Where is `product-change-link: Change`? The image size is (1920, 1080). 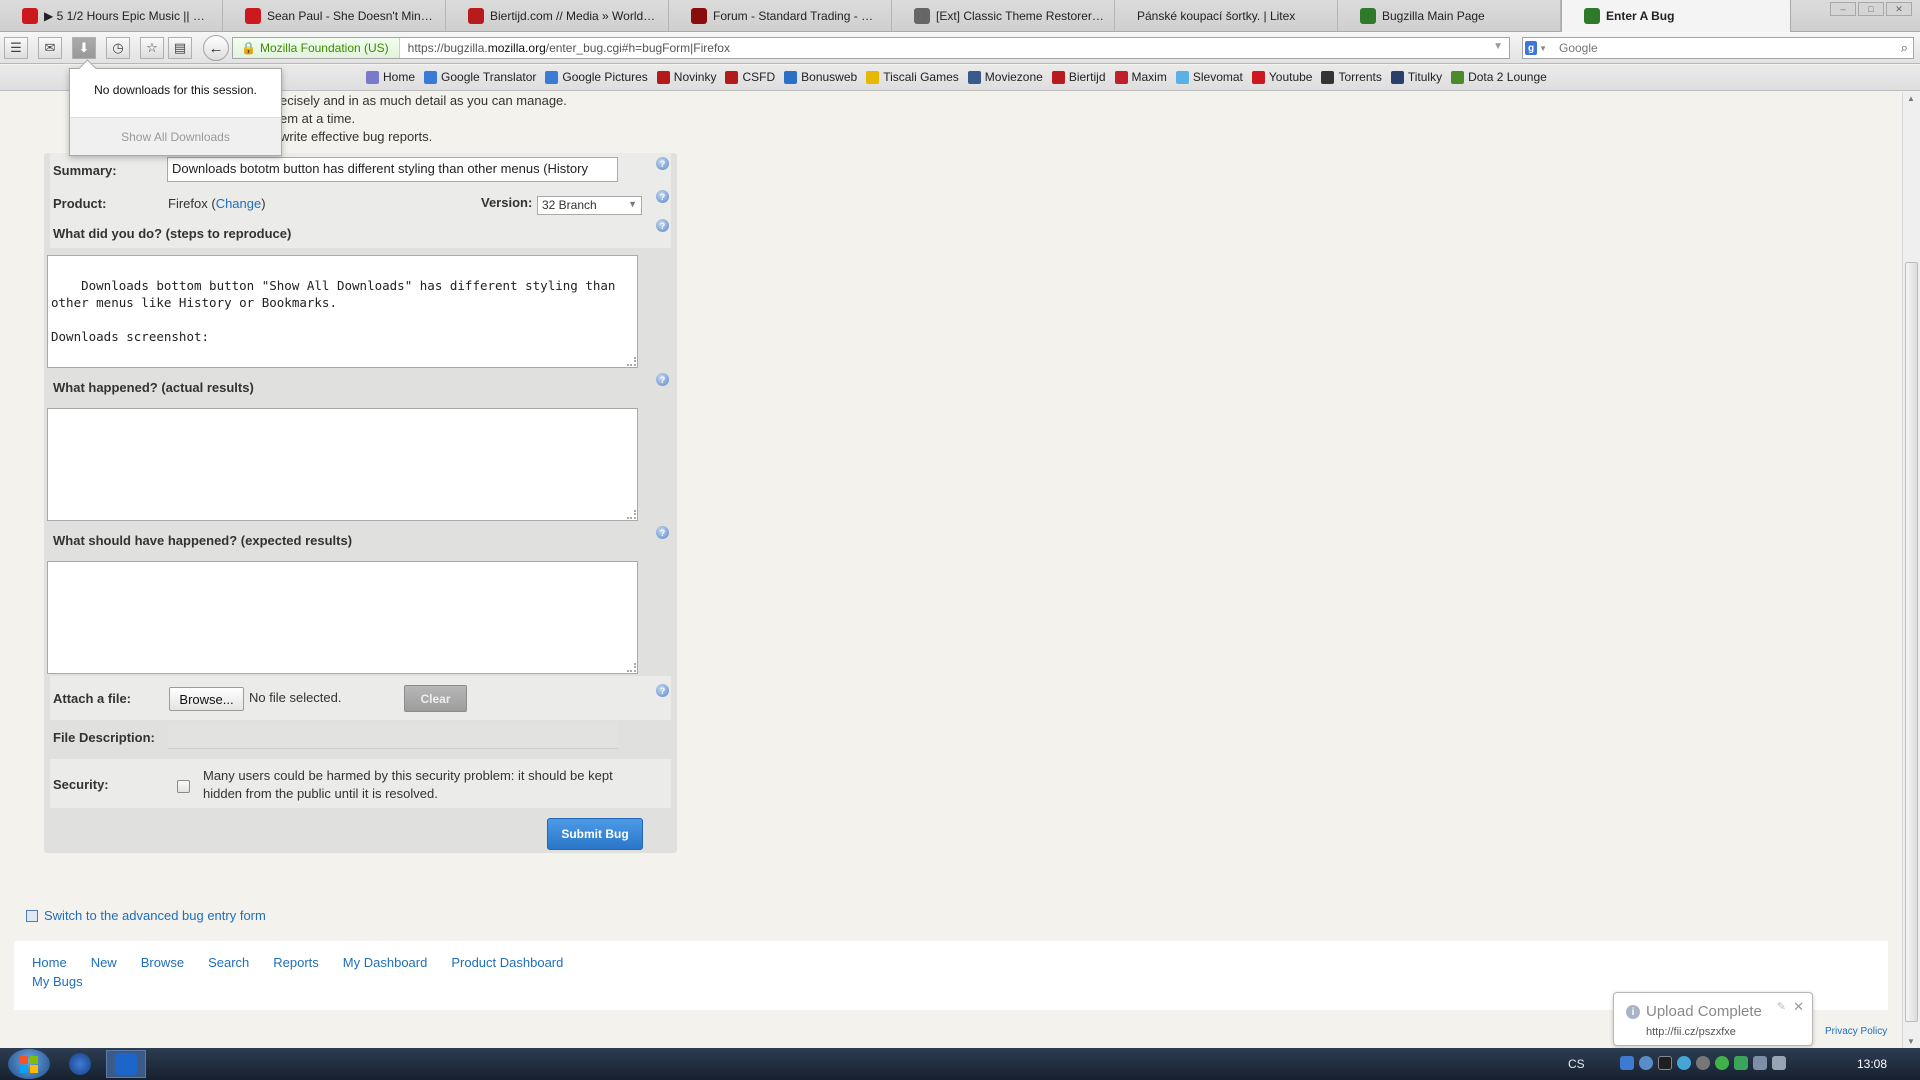 product-change-link: Change is located at coordinates (239, 203).